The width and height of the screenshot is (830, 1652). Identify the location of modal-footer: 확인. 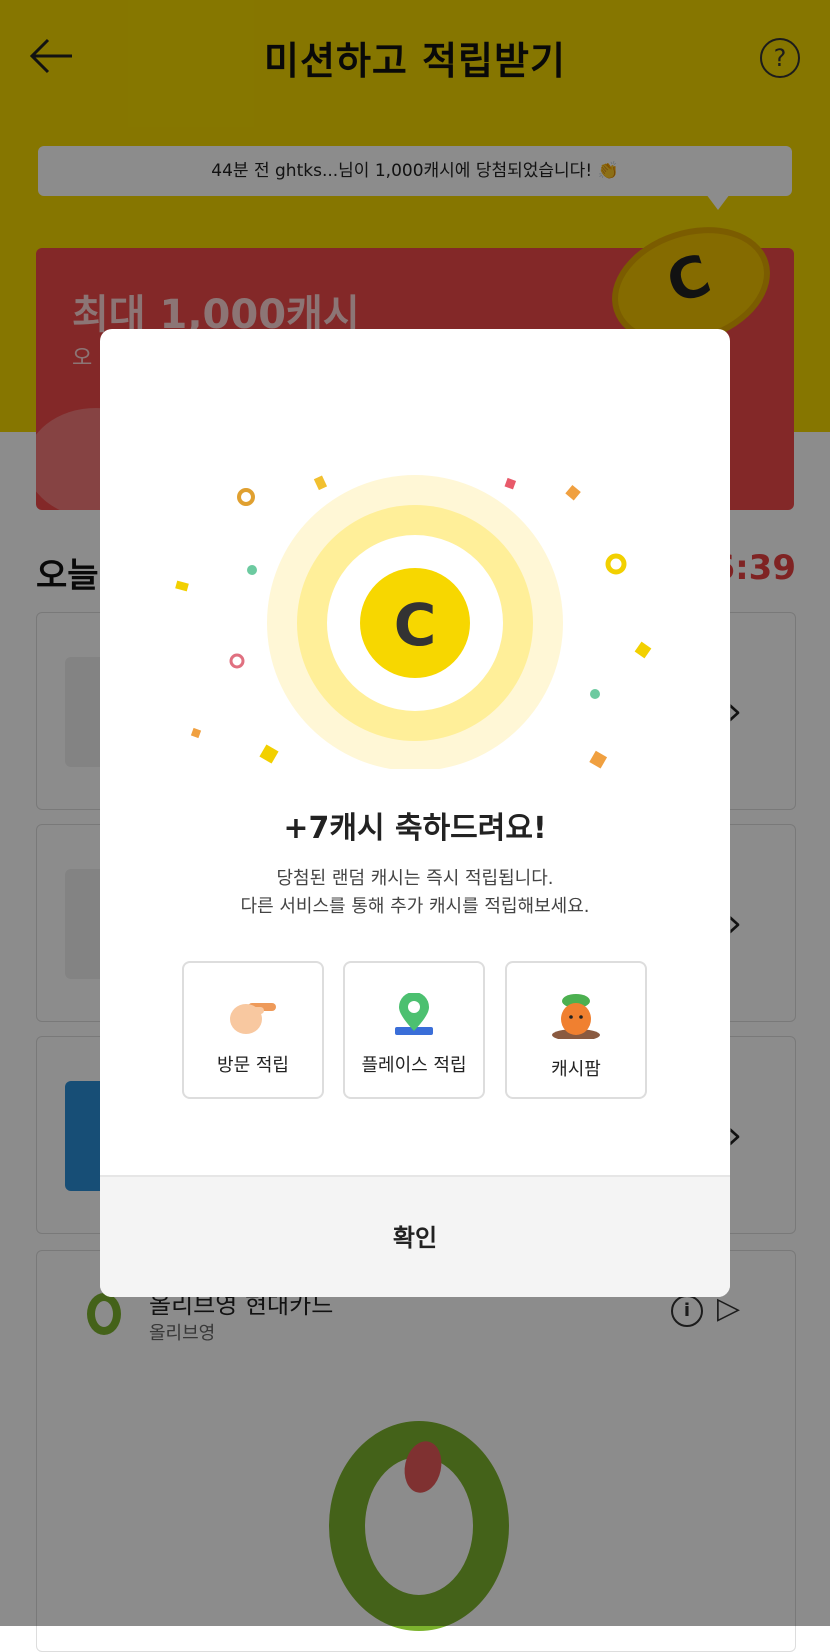
(415, 1236).